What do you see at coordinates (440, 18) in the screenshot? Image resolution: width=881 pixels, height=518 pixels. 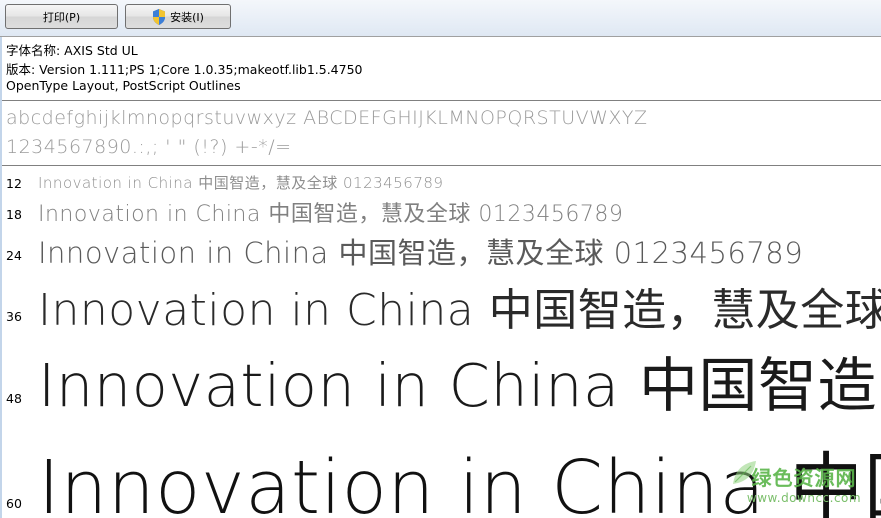 I see `toolbar: 打印(P) 安装(I)` at bounding box center [440, 18].